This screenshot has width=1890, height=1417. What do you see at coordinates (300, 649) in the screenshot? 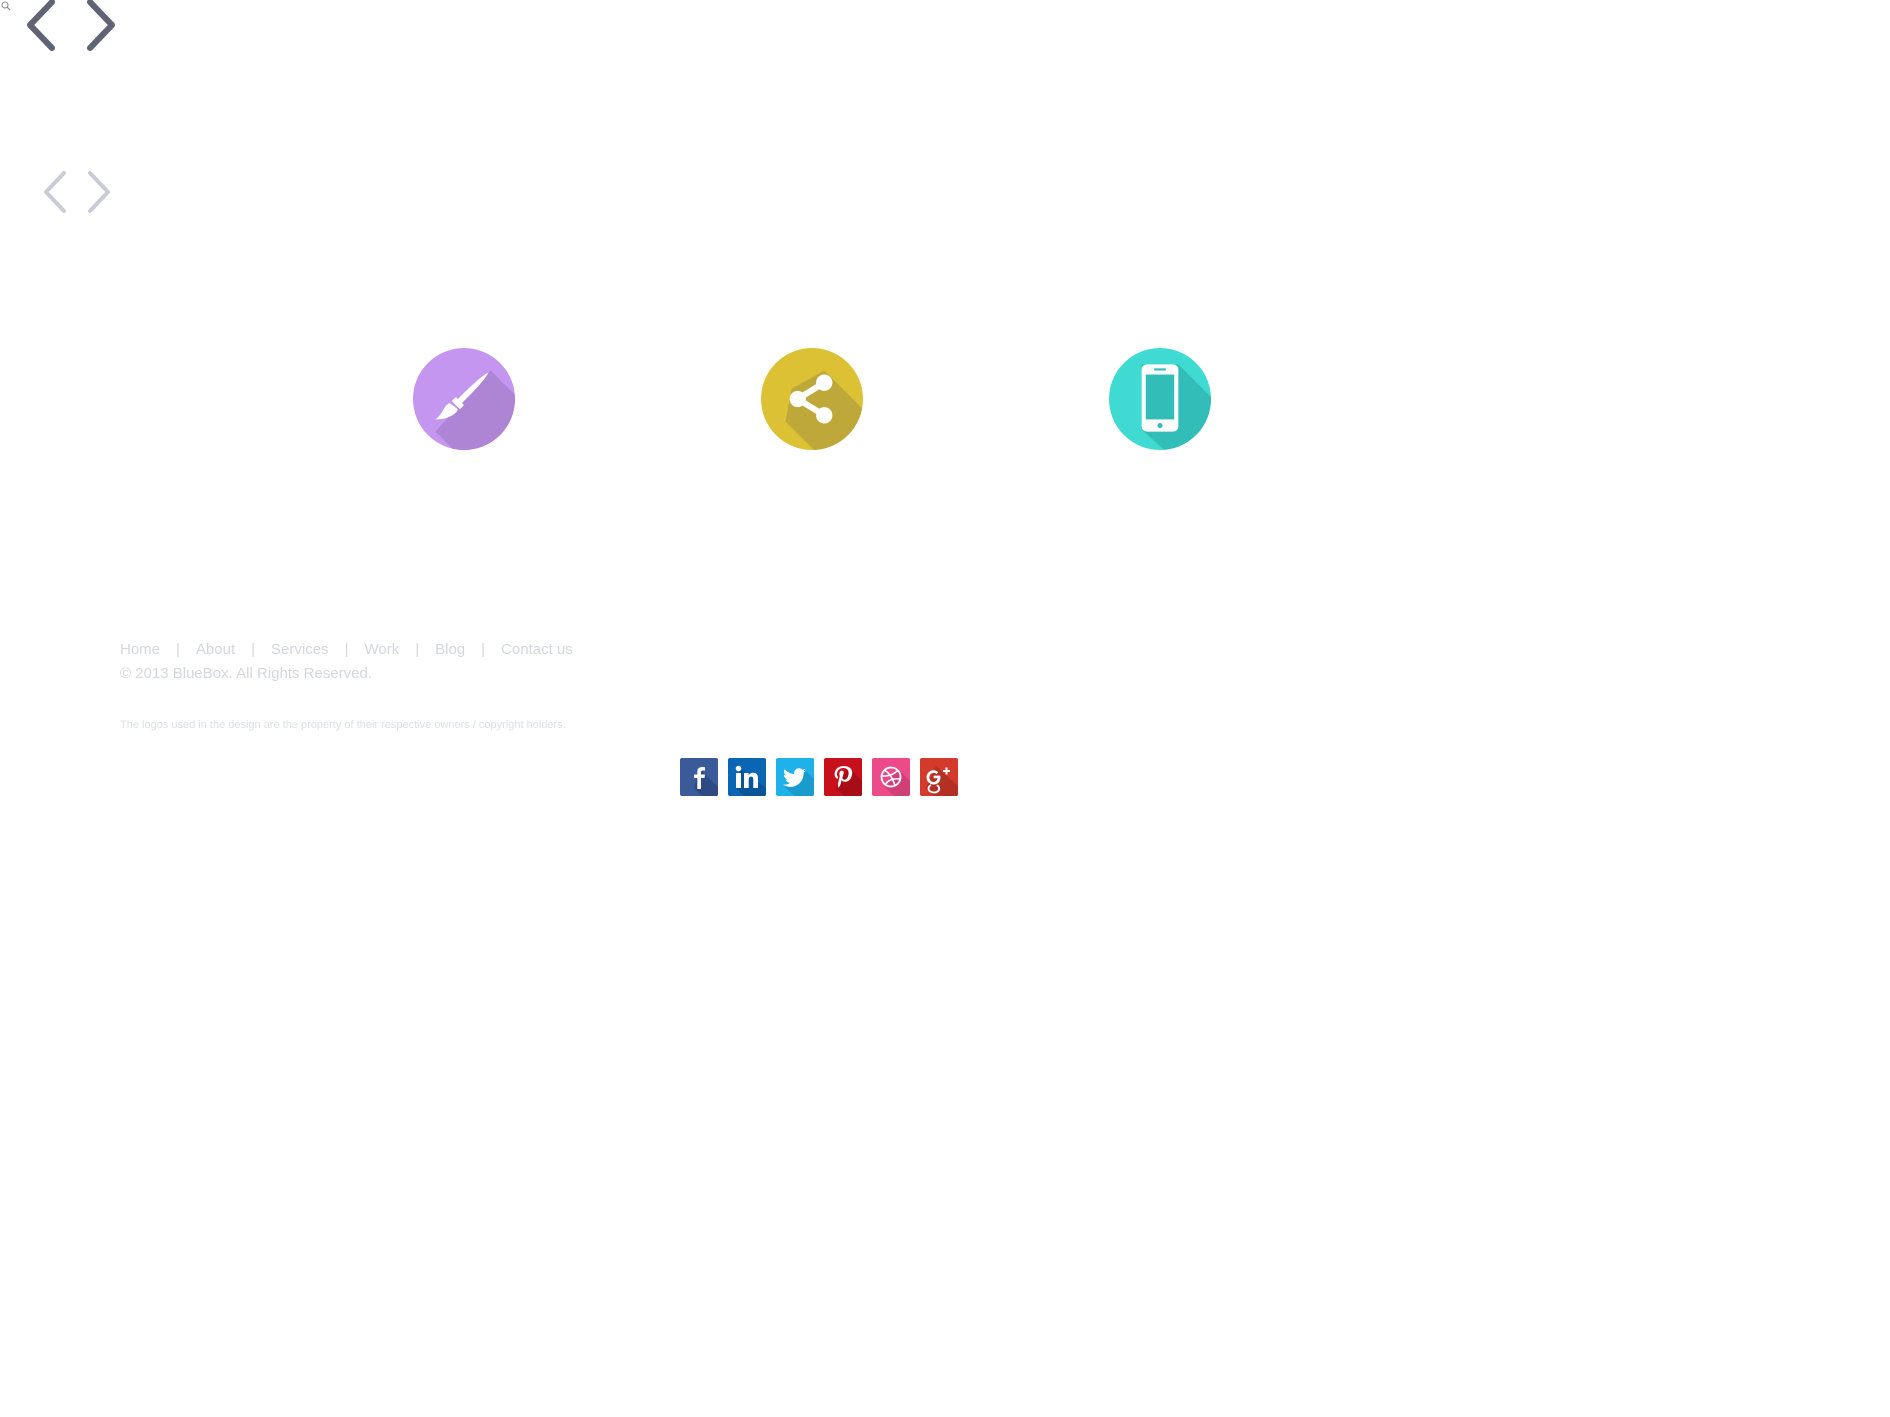
I see `footer-link-services: Services` at bounding box center [300, 649].